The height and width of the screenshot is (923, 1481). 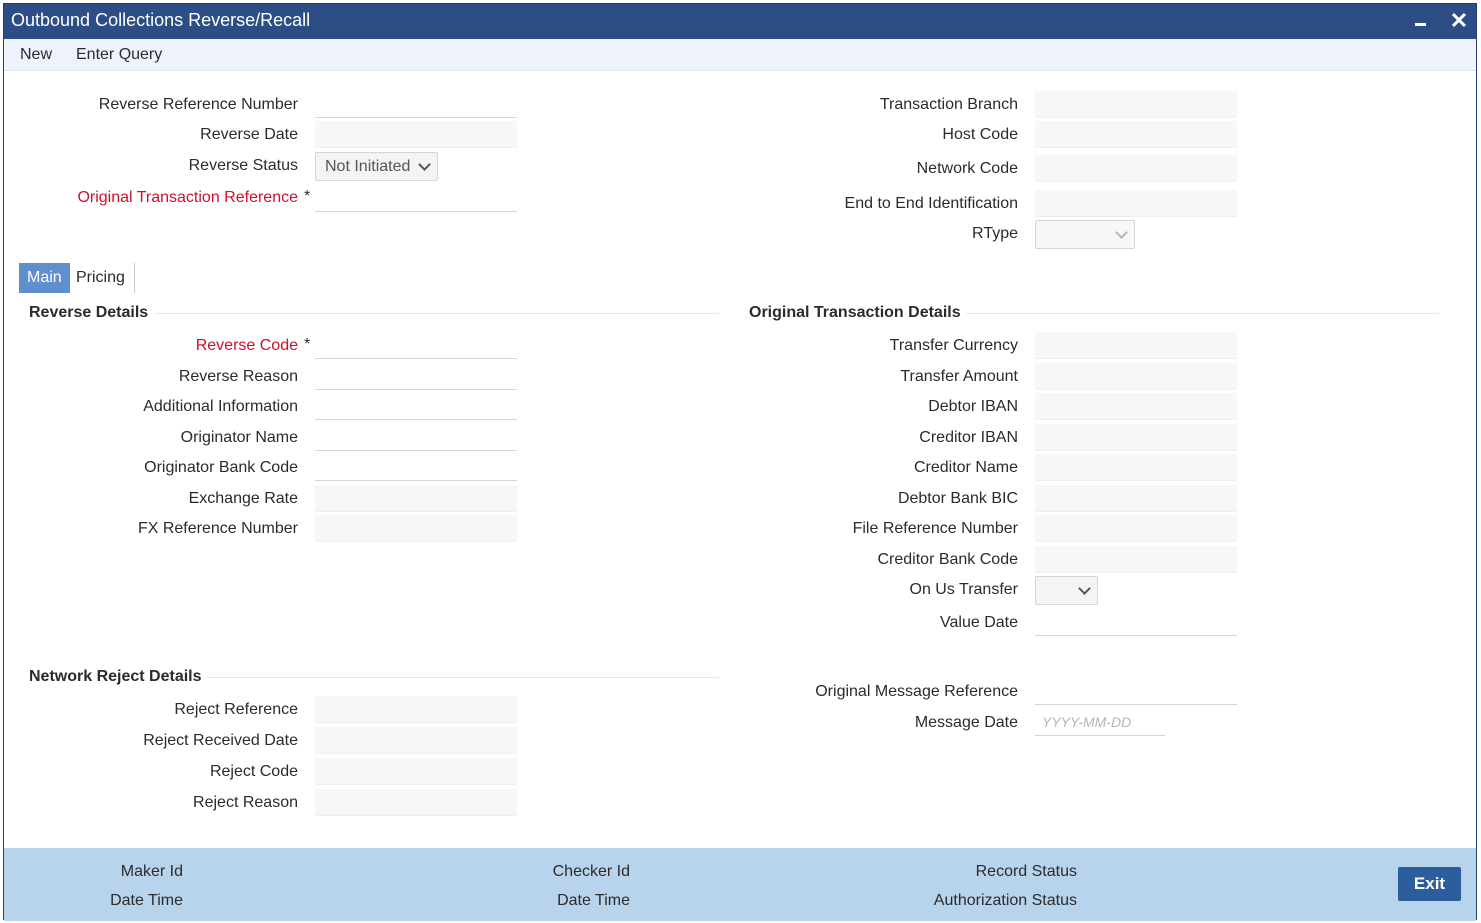 I want to click on original-transaction-reference-input, so click(x=416, y=198).